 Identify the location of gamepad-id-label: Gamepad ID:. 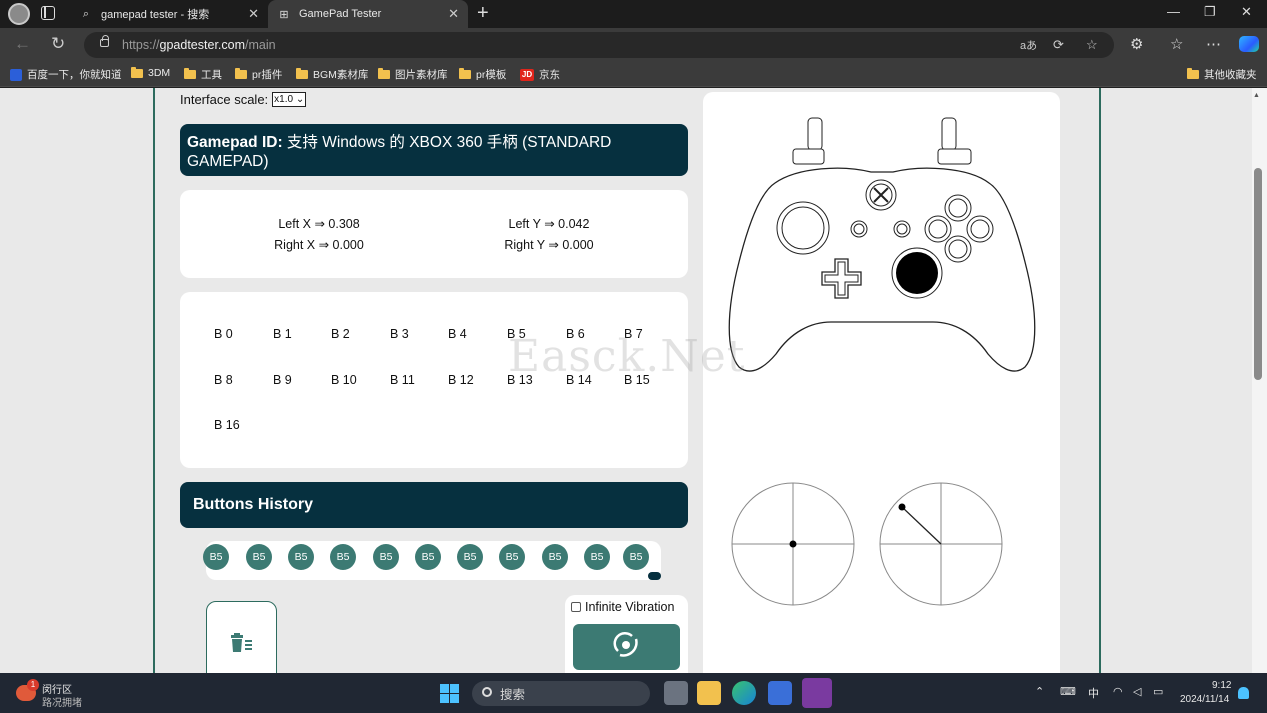
(235, 142).